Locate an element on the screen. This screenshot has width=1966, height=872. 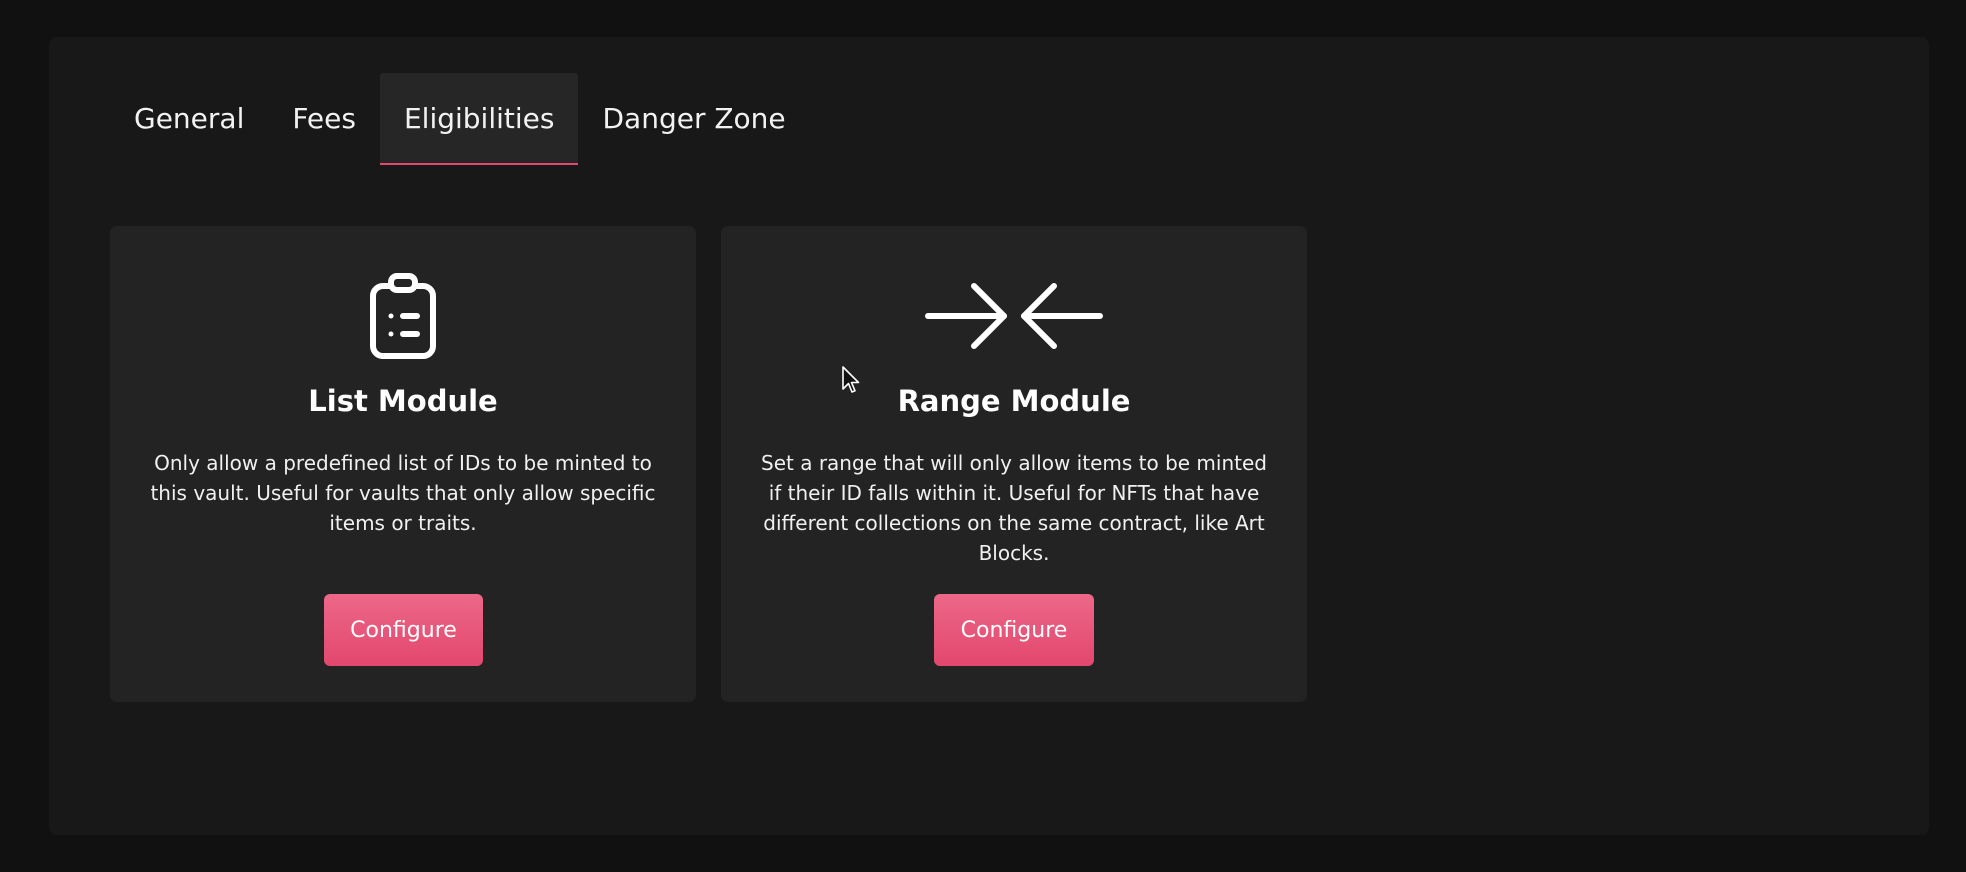
tab-danger-zone: Danger Zone is located at coordinates (693, 119).